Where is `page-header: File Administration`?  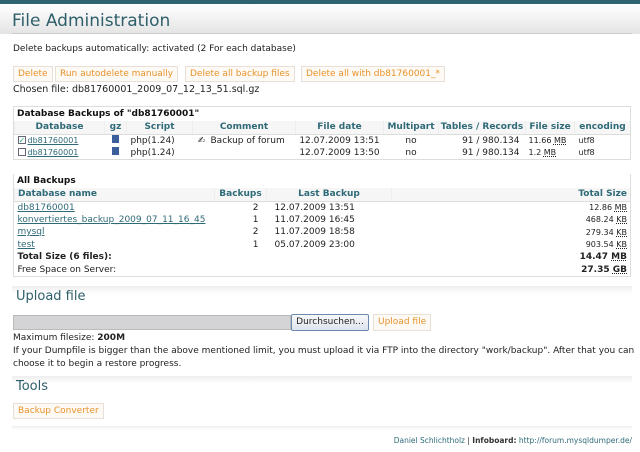
page-header: File Administration is located at coordinates (320, 19).